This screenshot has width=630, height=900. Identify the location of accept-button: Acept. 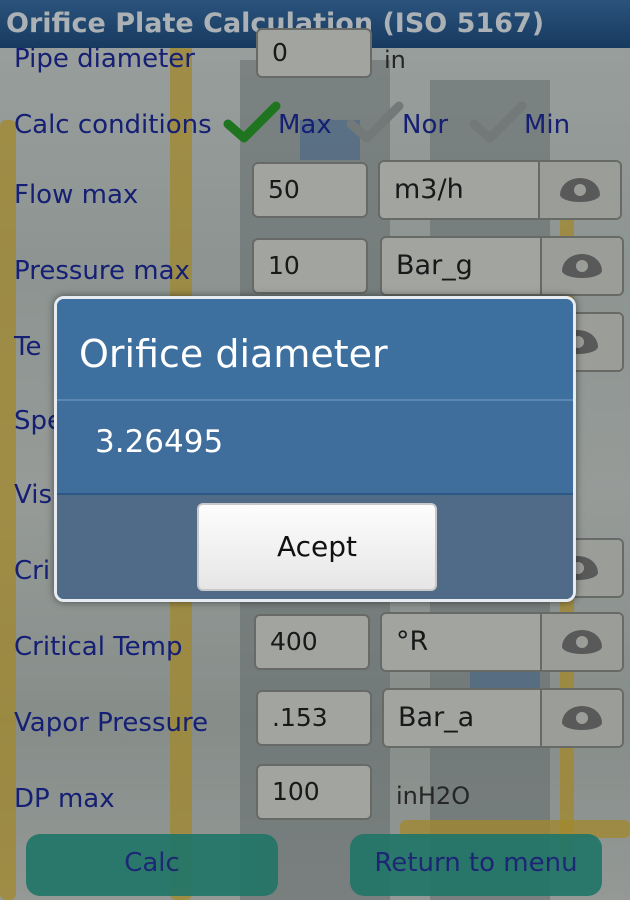
(317, 547).